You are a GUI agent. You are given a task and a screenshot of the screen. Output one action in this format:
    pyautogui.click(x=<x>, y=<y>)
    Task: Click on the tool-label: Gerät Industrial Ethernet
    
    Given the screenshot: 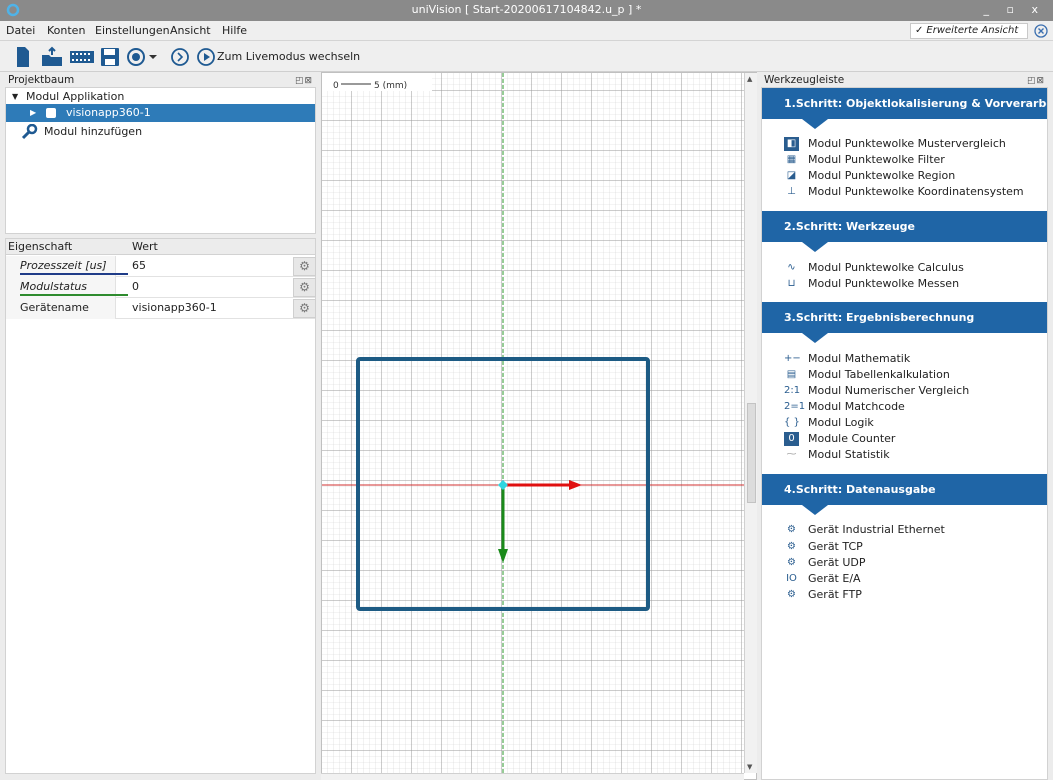 What is the action you would take?
    pyautogui.click(x=876, y=529)
    